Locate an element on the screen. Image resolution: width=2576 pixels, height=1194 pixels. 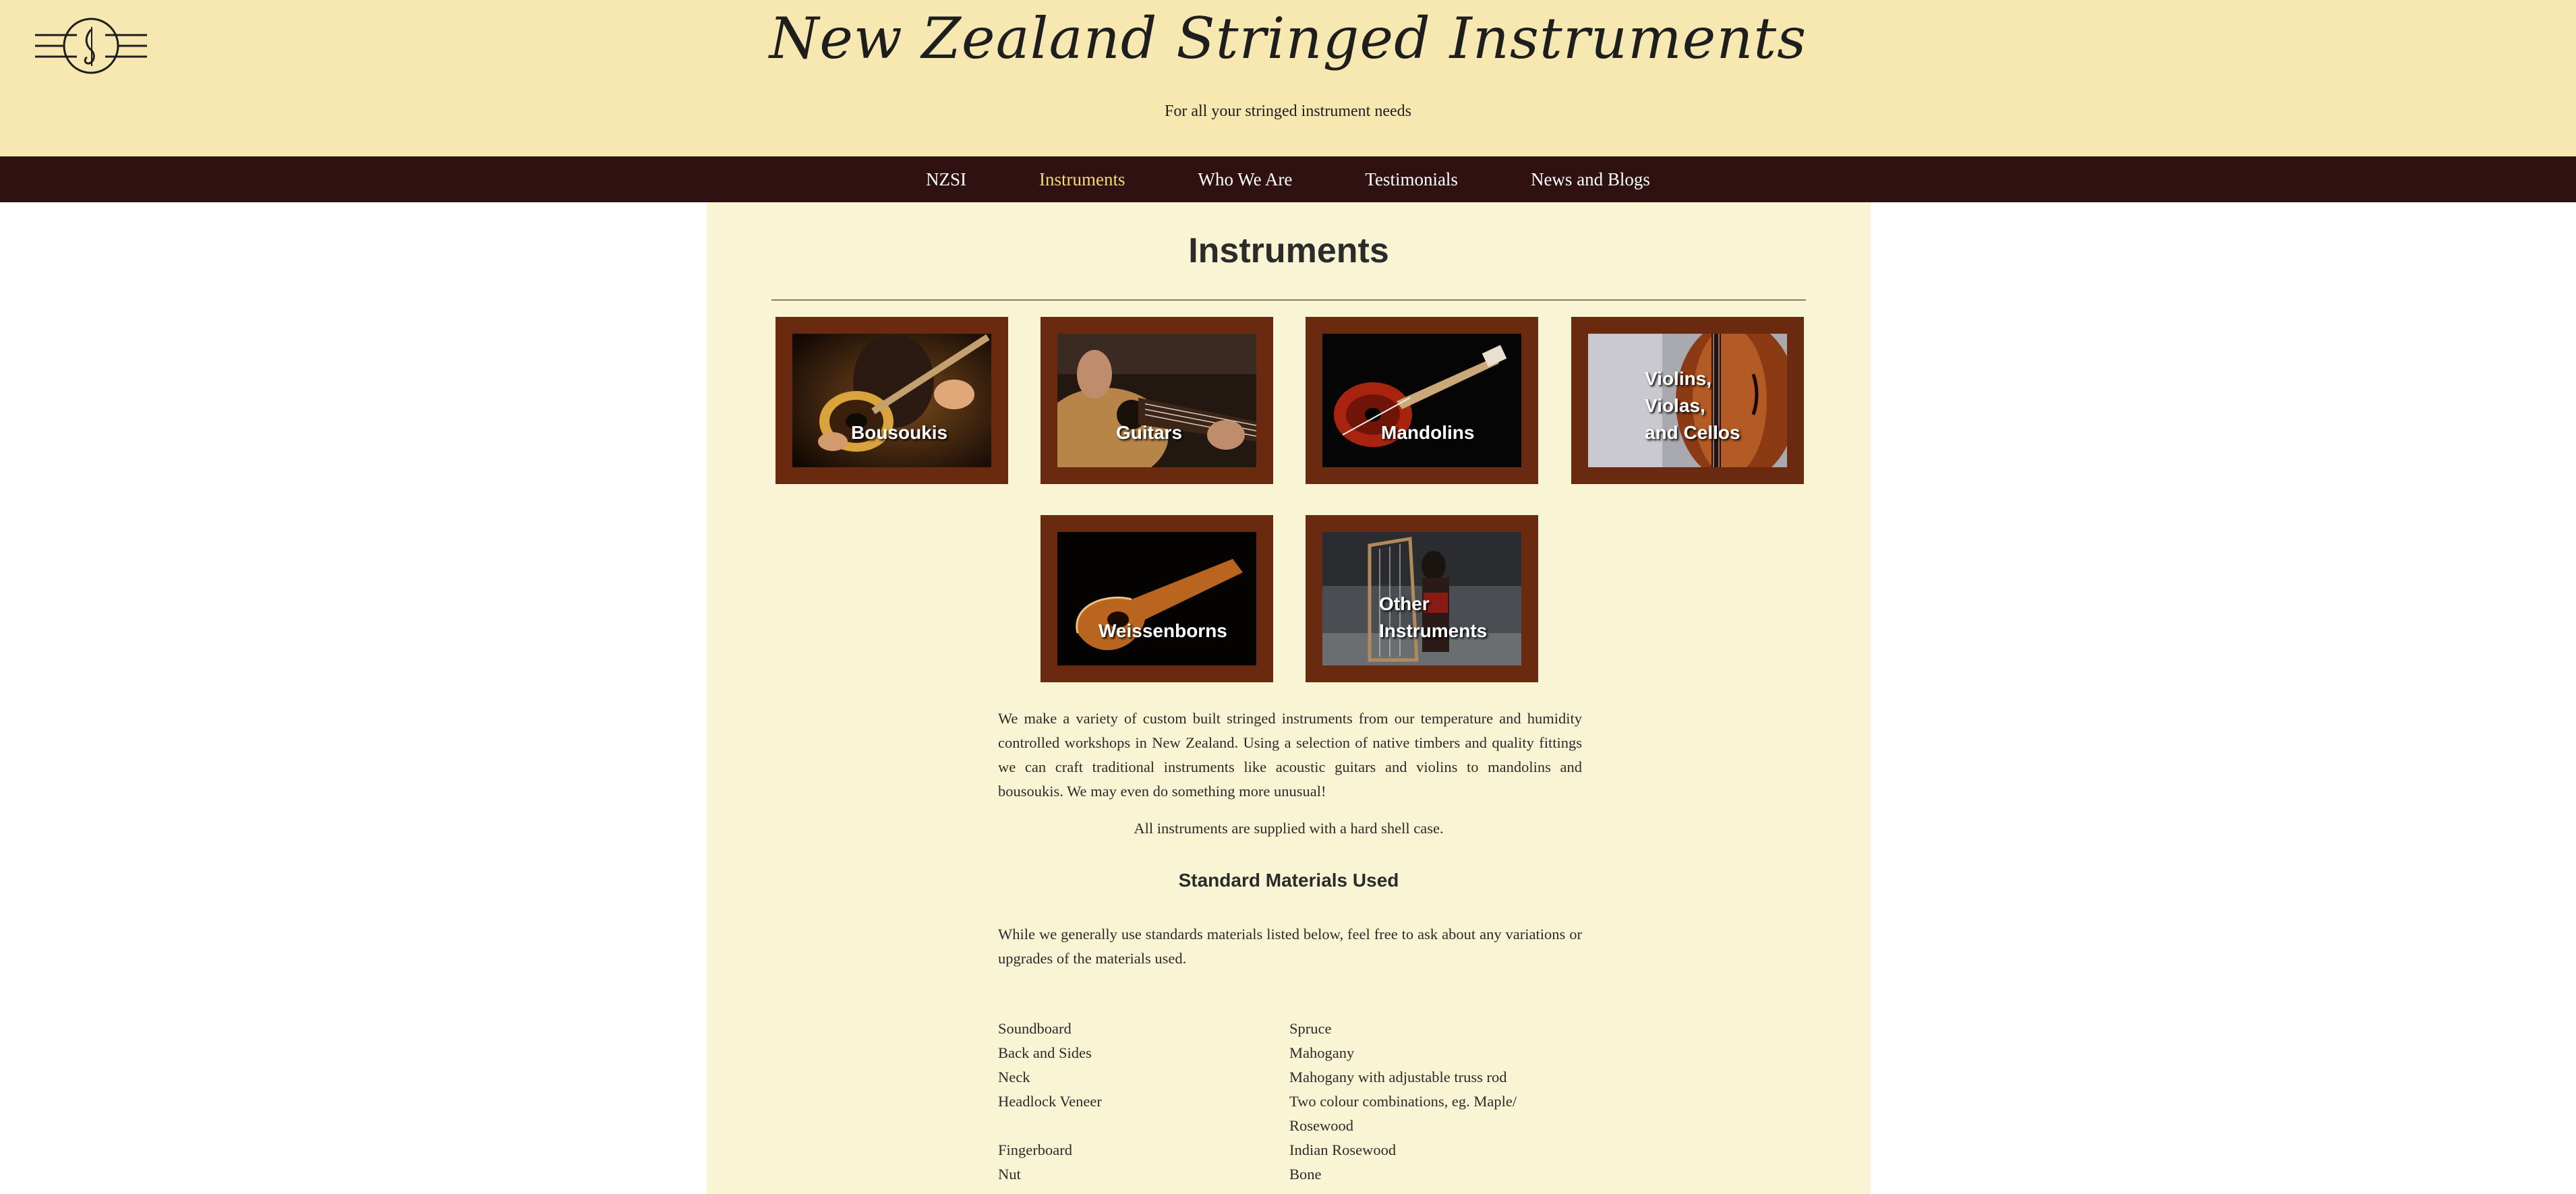
tile-other-instruments: Other Instruments is located at coordinates (1422, 598).